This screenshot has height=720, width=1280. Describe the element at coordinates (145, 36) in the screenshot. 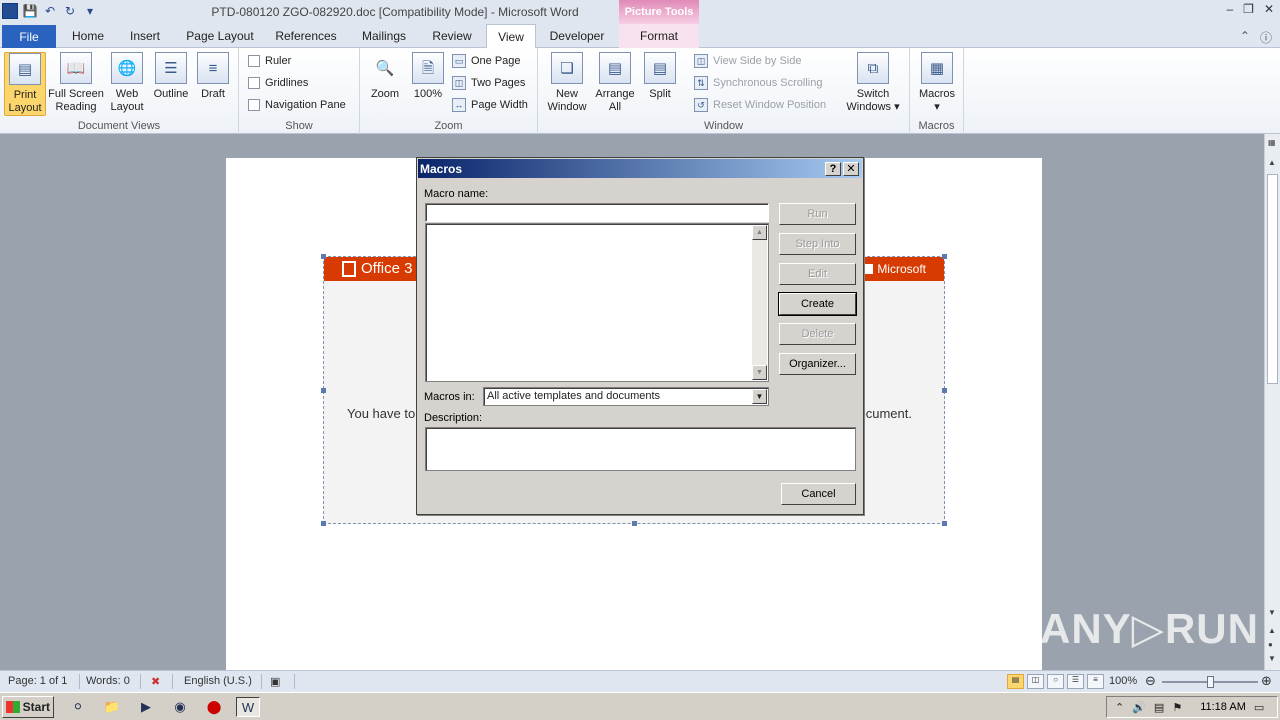

I see `tab-insert: Insert` at that location.